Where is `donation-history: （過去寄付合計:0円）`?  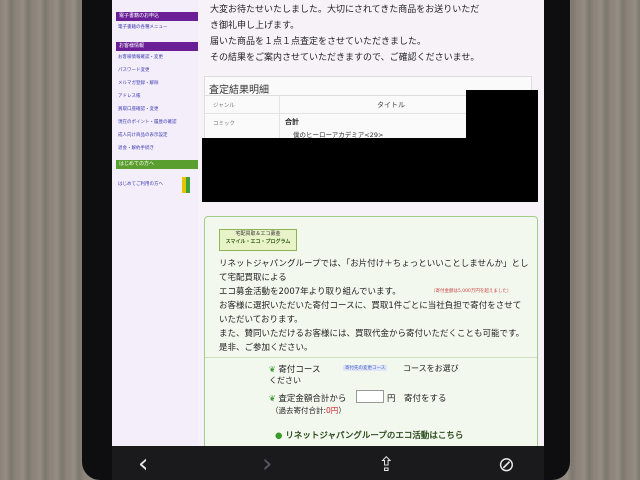 donation-history: （過去寄付合計:0円） is located at coordinates (308, 410).